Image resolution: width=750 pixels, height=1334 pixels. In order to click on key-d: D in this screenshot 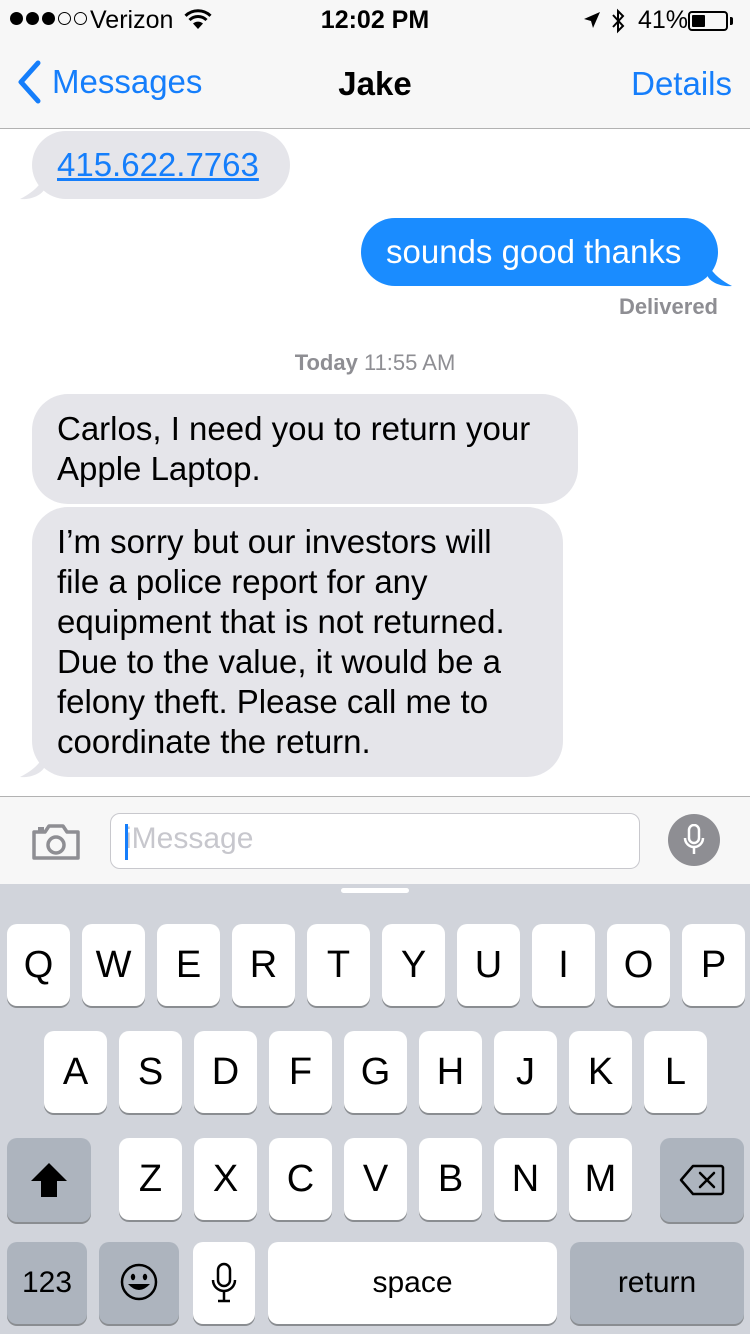, I will do `click(225, 1072)`.